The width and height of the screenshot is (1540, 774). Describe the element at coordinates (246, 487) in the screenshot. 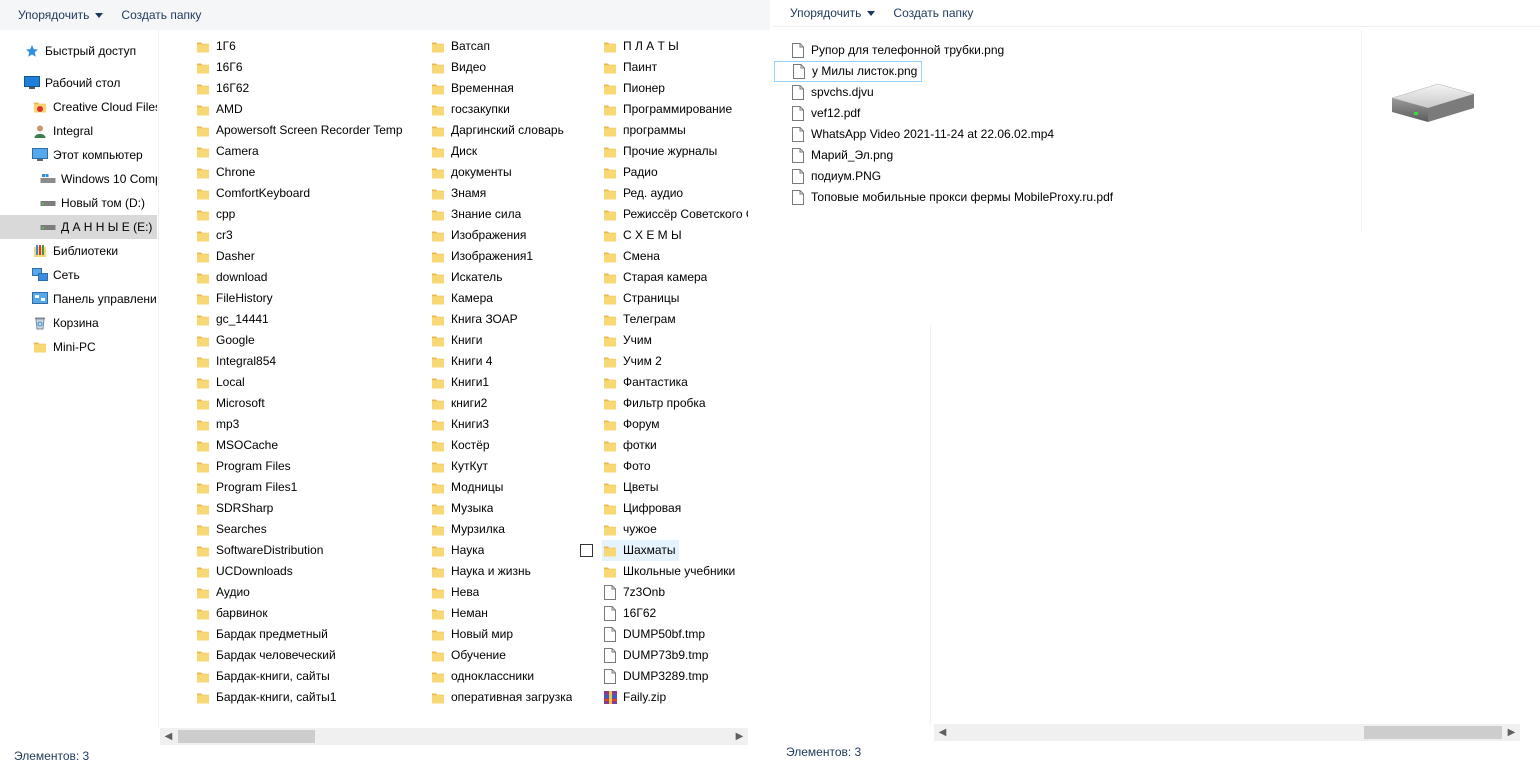

I see `folder-item: Program Files1` at that location.